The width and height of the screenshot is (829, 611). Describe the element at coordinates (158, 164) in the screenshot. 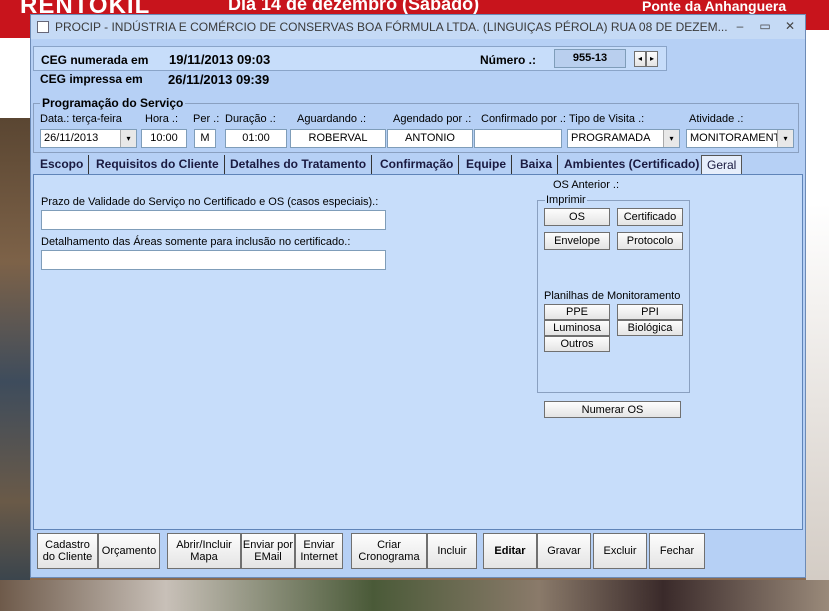

I see `tab-requisitos-cliente: Requisitos do Cliente` at that location.